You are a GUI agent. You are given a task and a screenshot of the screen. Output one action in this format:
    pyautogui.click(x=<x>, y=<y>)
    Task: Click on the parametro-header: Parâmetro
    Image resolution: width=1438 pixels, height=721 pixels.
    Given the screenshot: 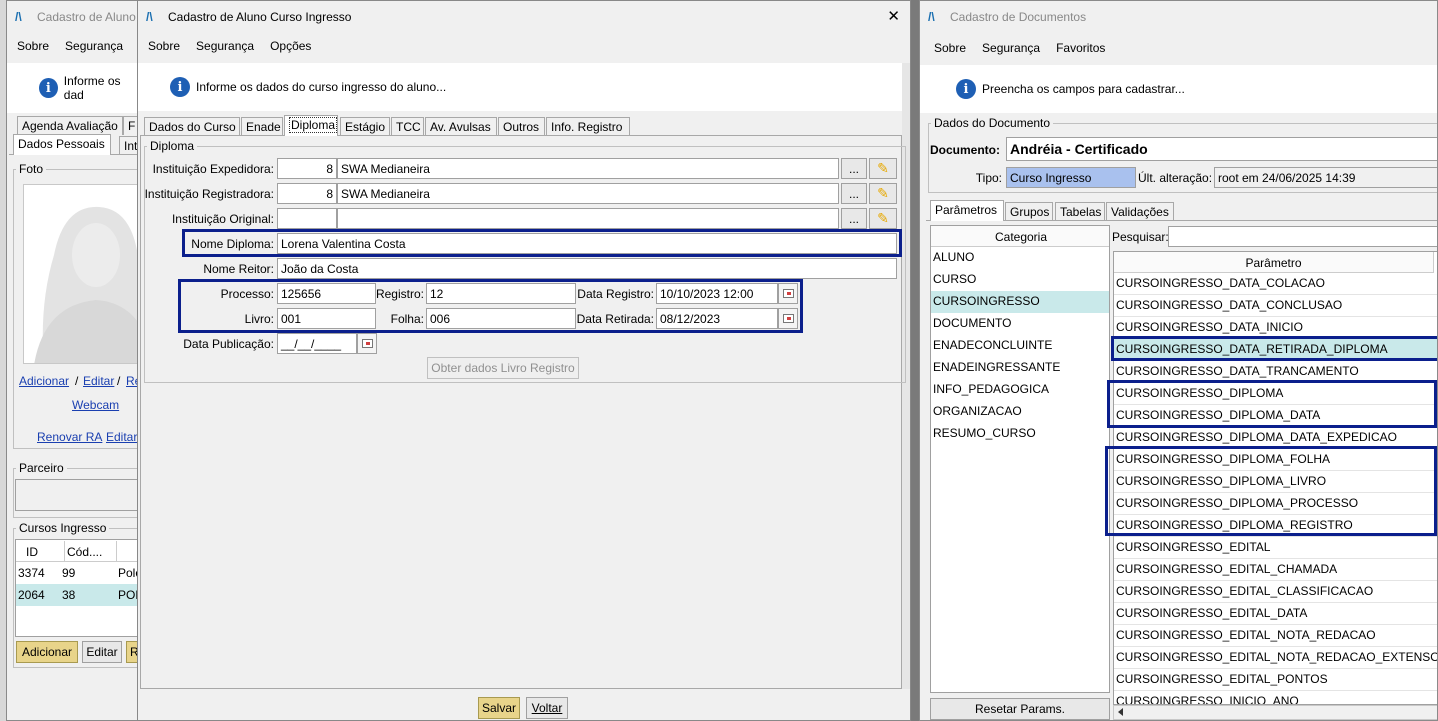 What is the action you would take?
    pyautogui.click(x=1274, y=262)
    